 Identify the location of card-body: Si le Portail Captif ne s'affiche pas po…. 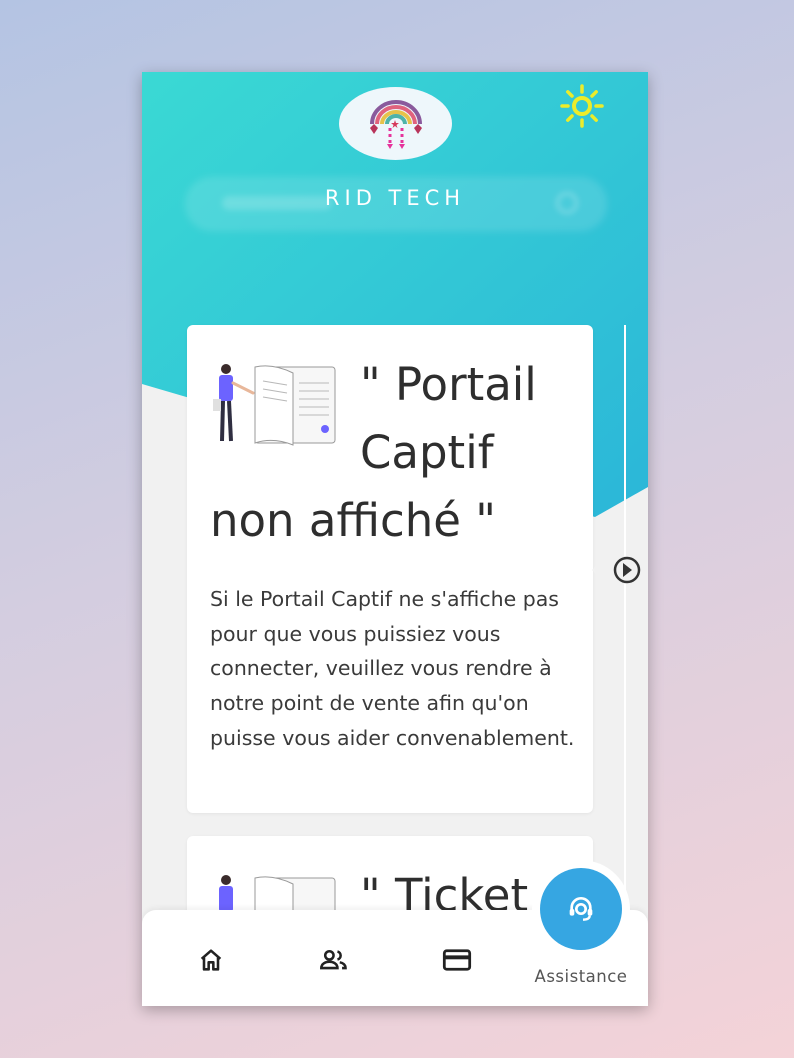
(392, 668).